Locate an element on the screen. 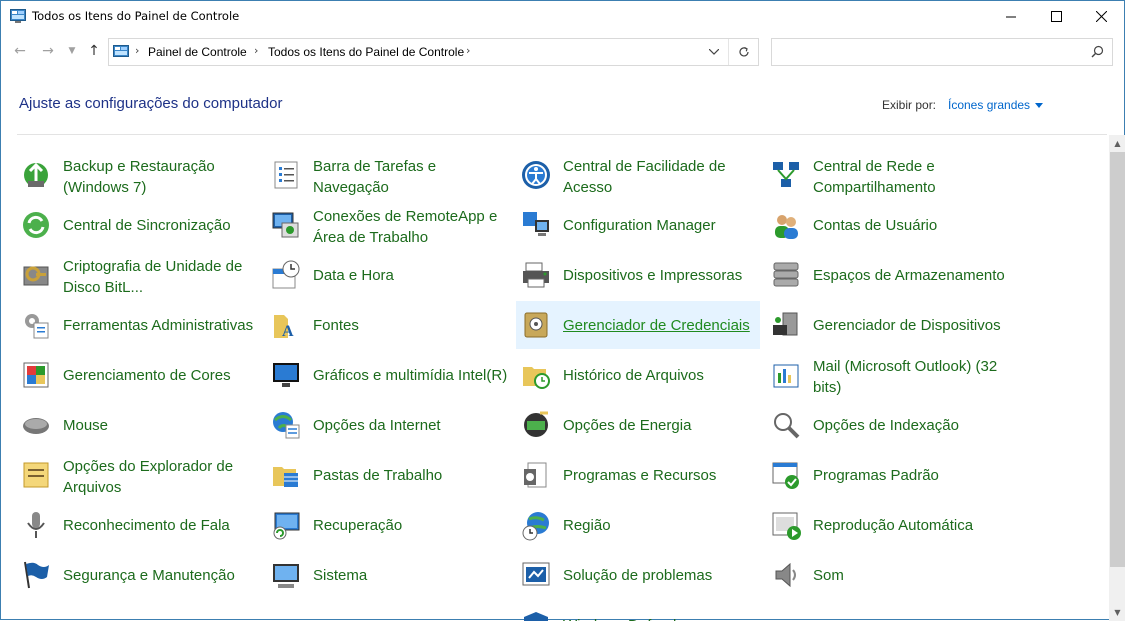  control-panel-item: Barra de Tarefas e Navegação is located at coordinates (388, 175).